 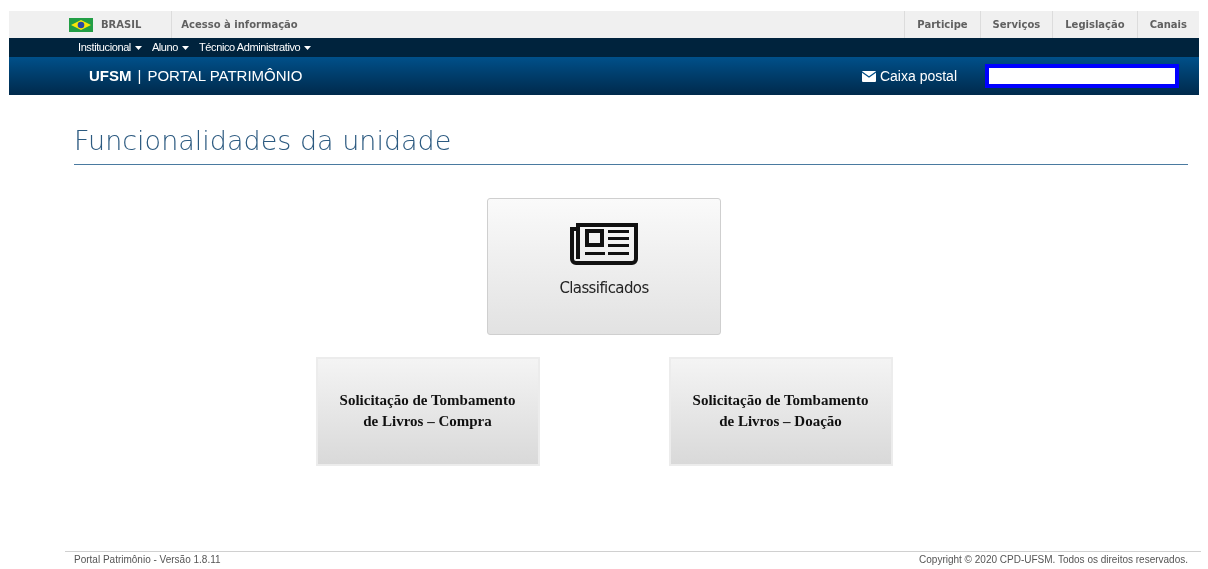 What do you see at coordinates (909, 76) in the screenshot?
I see `mail-link: Caixa postal` at bounding box center [909, 76].